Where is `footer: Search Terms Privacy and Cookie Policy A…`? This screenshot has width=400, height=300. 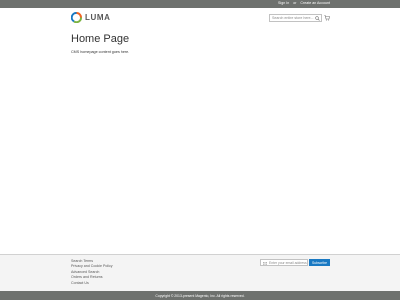
footer: Search Terms Privacy and Cookie Policy A… is located at coordinates (200, 272).